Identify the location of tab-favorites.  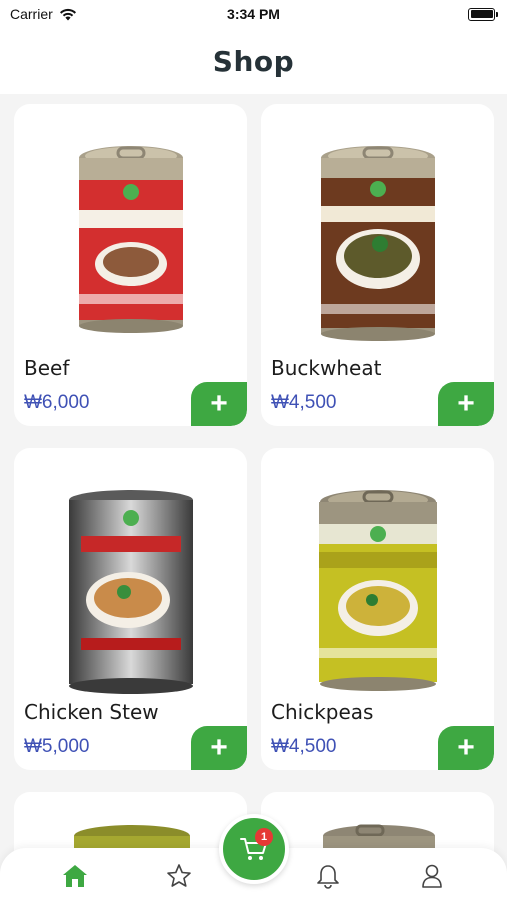
(179, 876).